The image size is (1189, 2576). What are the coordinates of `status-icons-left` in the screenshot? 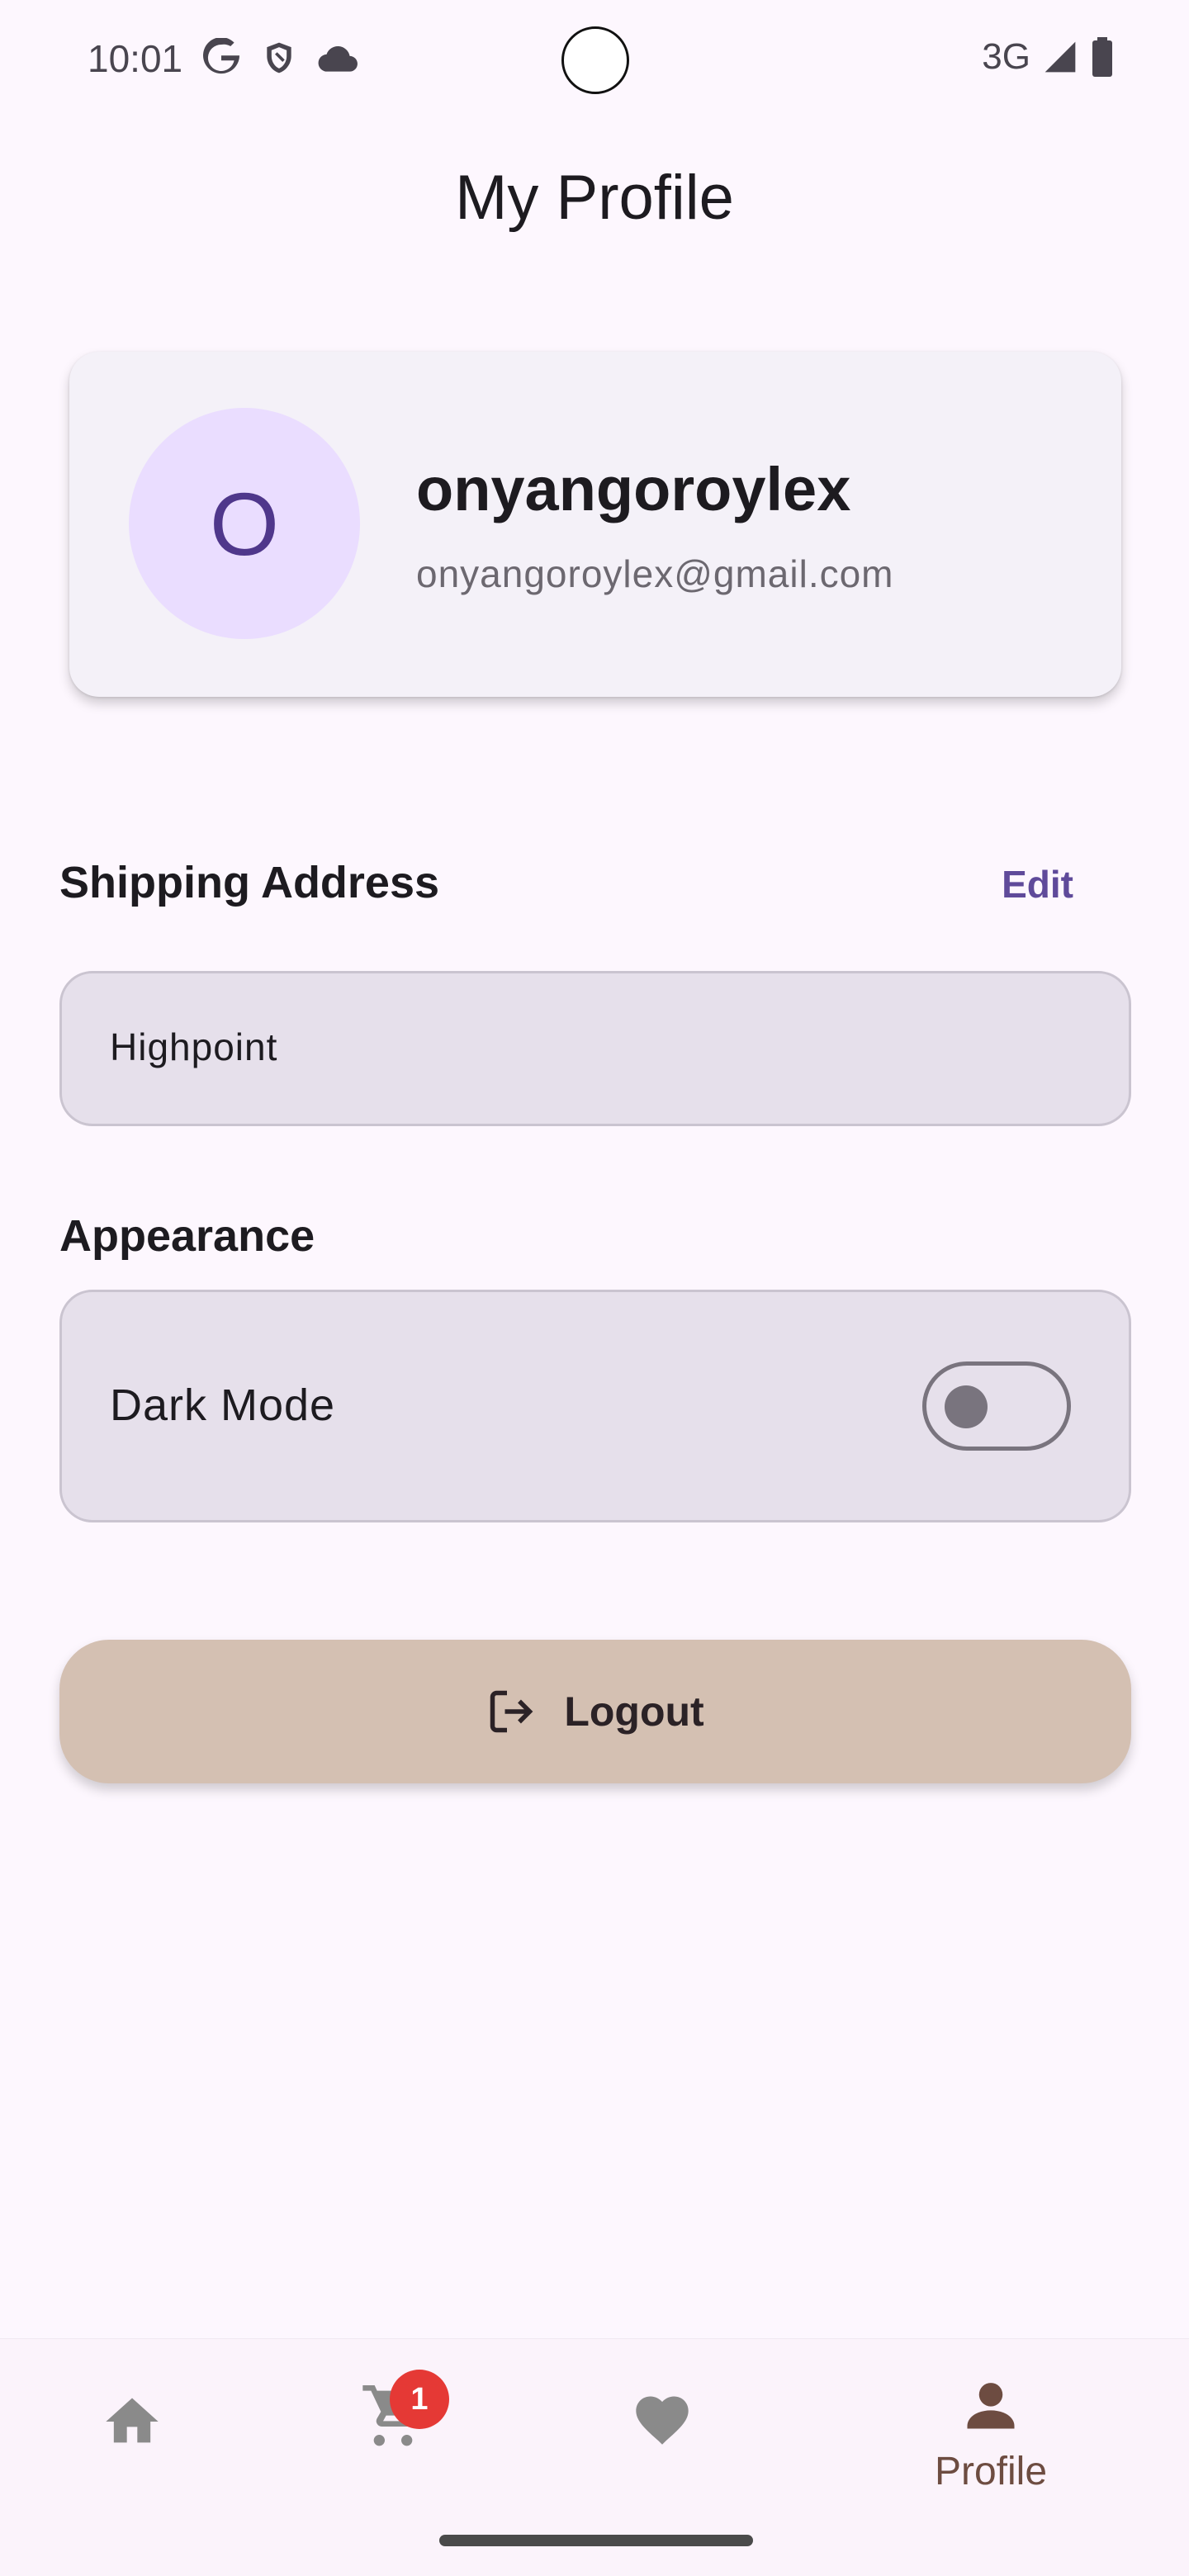 It's located at (279, 58).